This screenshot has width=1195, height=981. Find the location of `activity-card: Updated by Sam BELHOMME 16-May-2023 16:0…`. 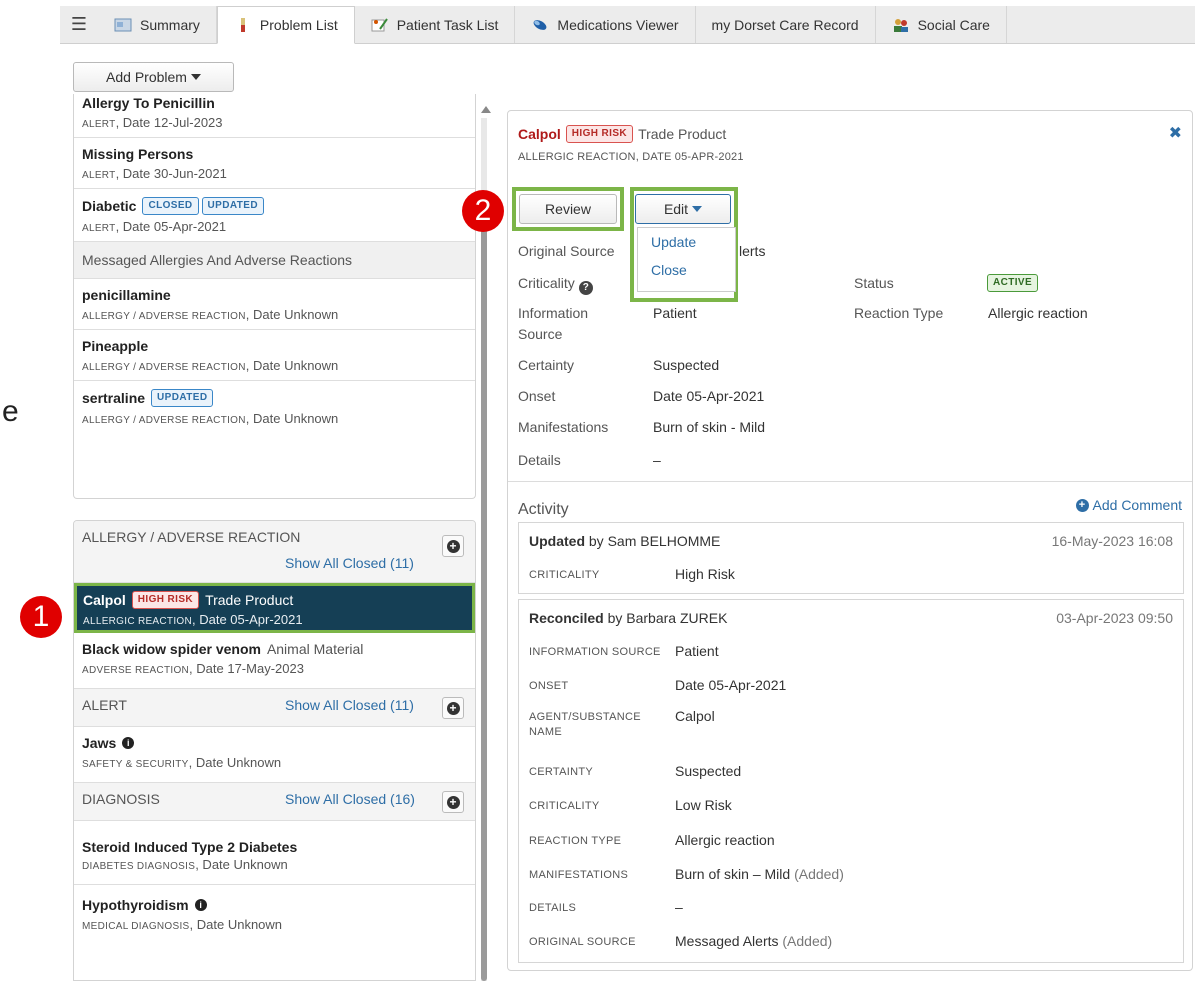

activity-card: Updated by Sam BELHOMME 16-May-2023 16:0… is located at coordinates (851, 558).